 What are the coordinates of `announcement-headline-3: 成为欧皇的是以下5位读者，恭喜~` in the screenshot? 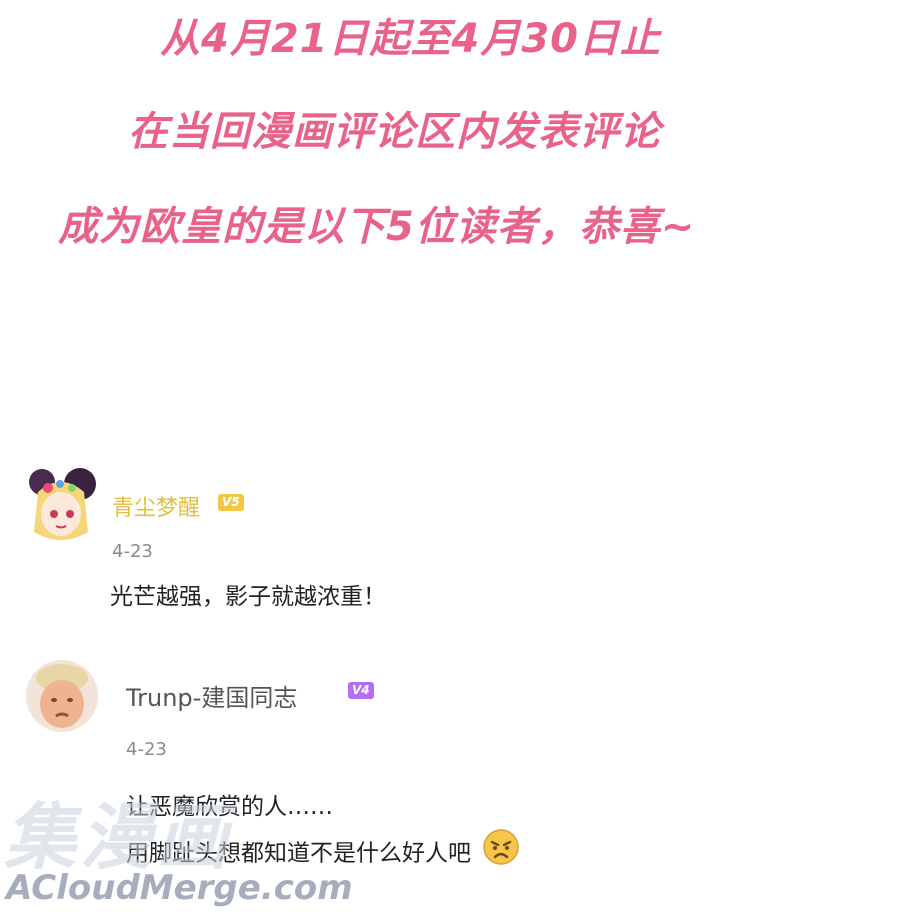 It's located at (377, 227).